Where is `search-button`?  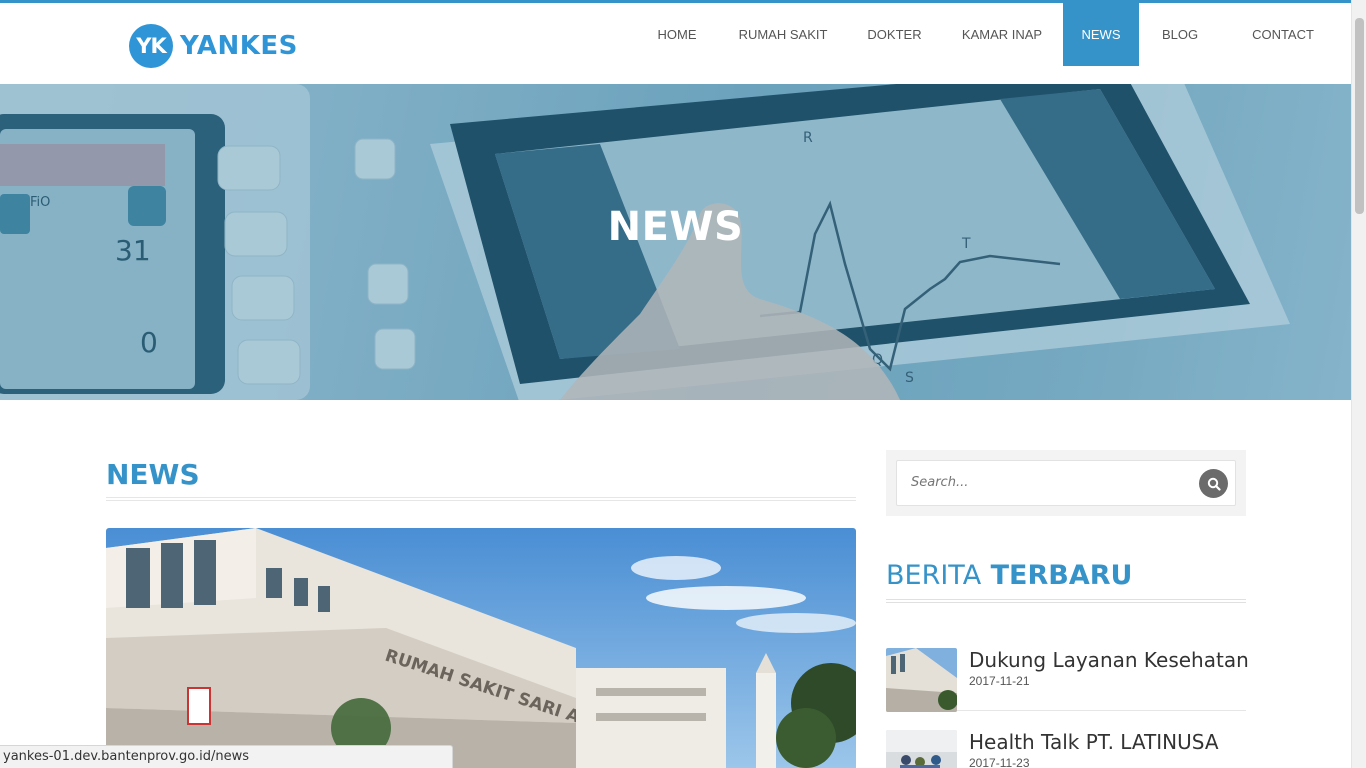
search-button is located at coordinates (1213, 483).